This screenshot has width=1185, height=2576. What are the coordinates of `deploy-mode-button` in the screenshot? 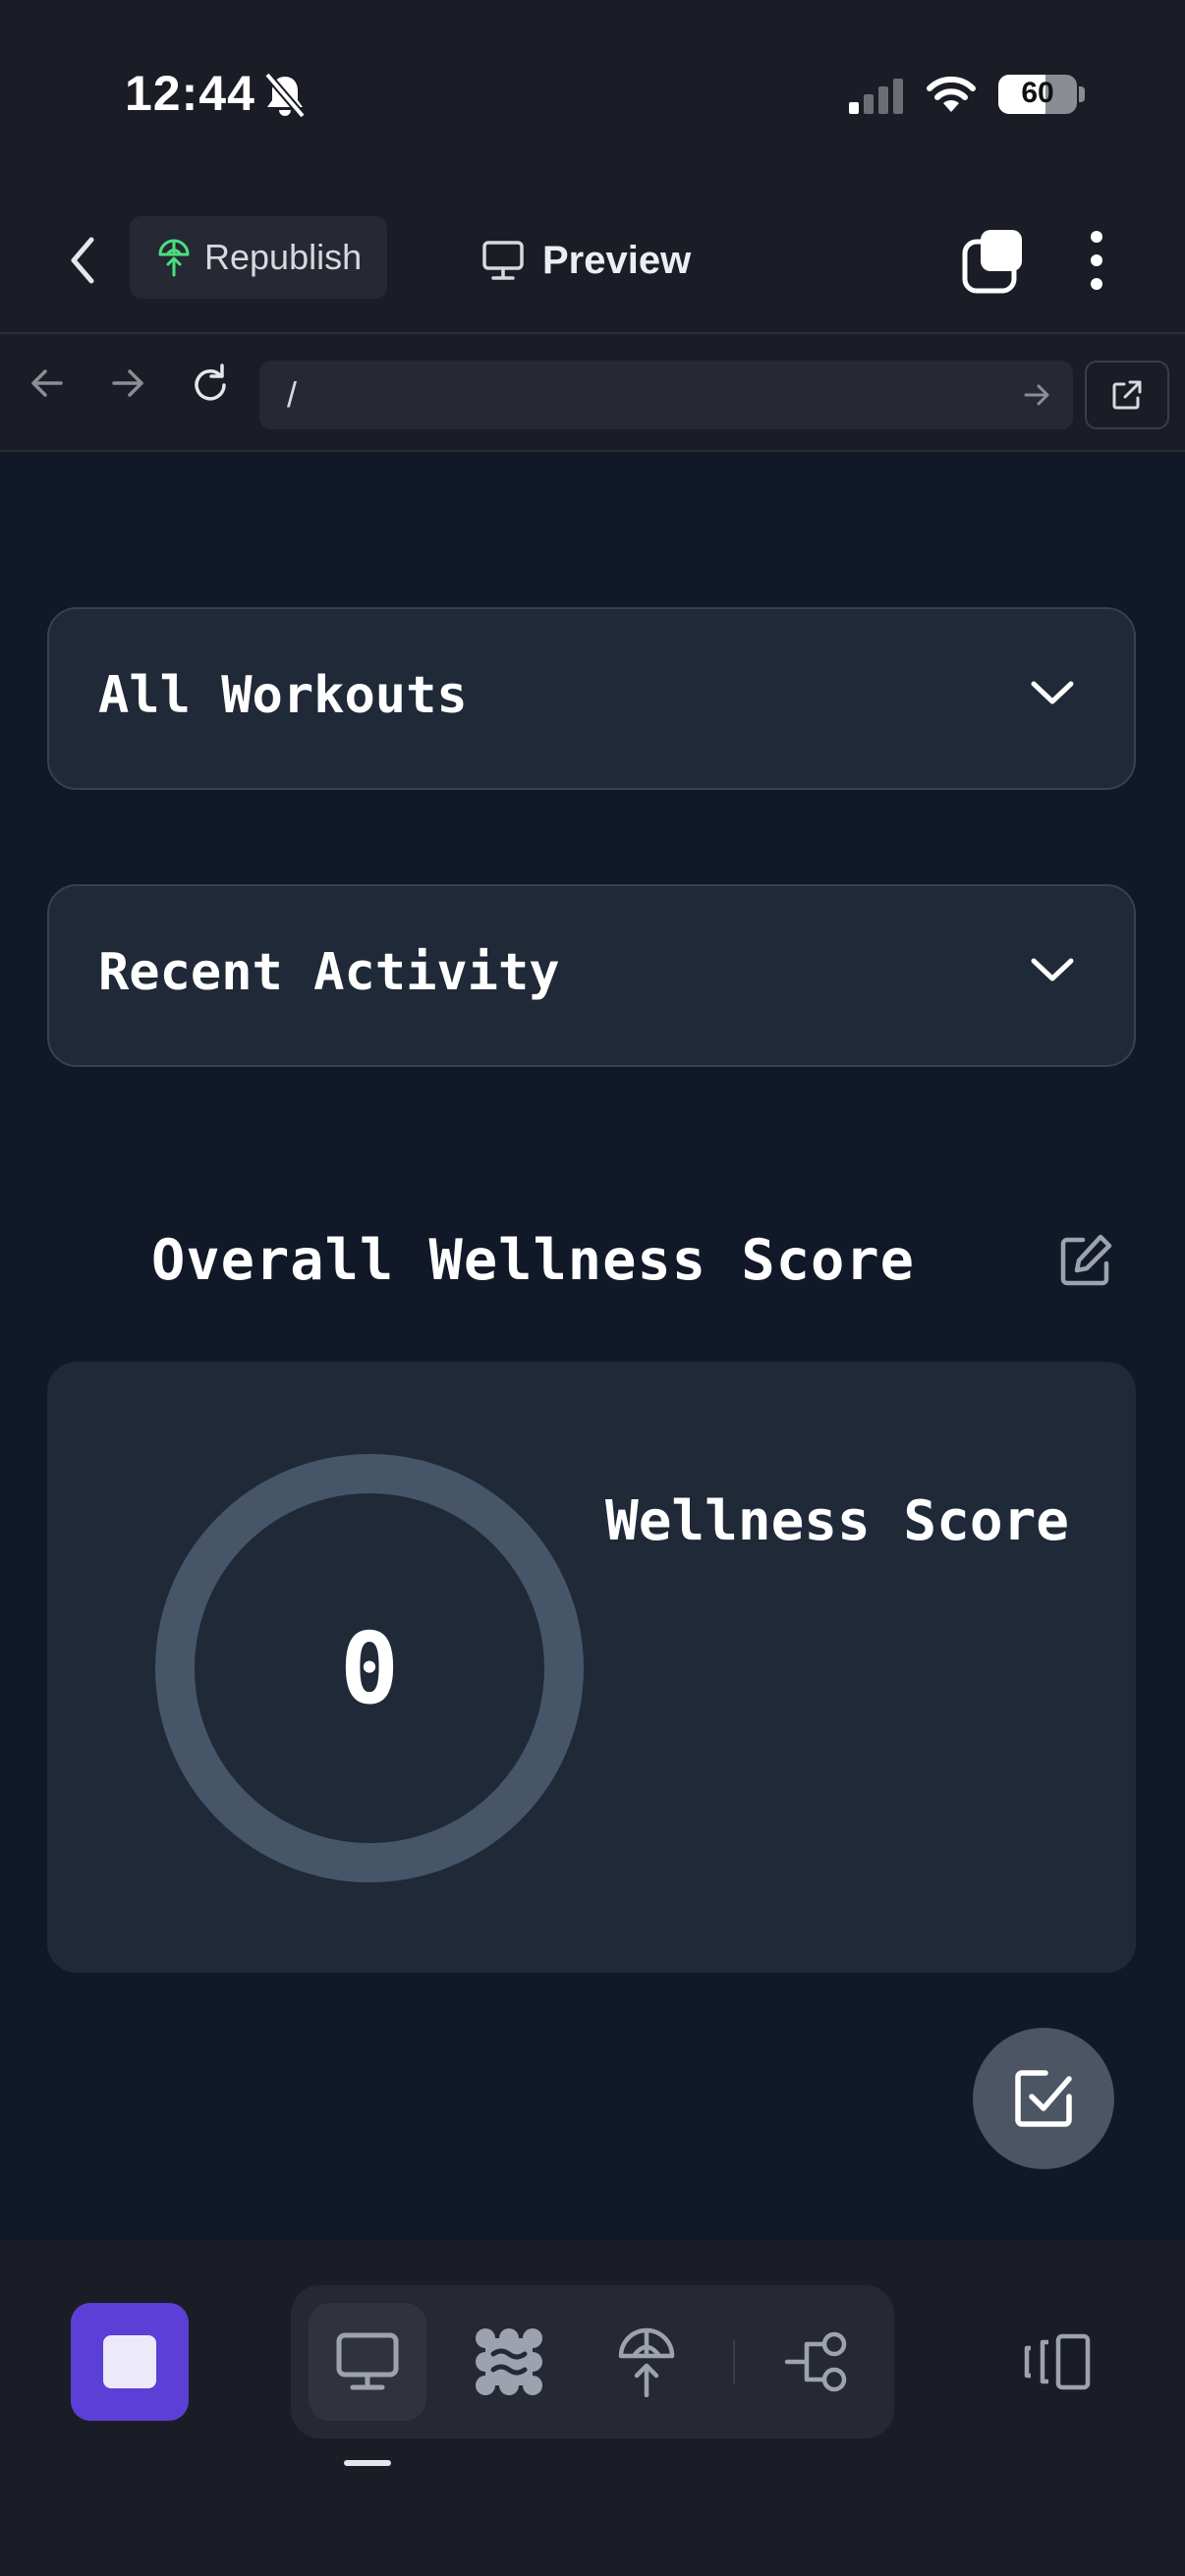 It's located at (647, 2362).